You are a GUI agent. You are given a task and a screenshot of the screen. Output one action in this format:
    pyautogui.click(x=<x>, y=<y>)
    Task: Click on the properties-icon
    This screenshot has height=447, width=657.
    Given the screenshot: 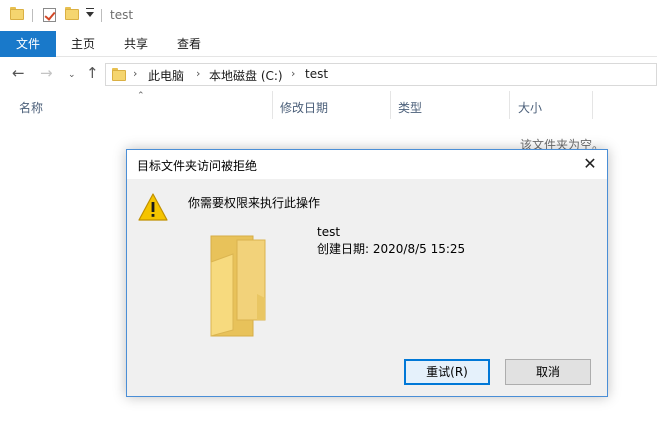 What is the action you would take?
    pyautogui.click(x=49, y=15)
    